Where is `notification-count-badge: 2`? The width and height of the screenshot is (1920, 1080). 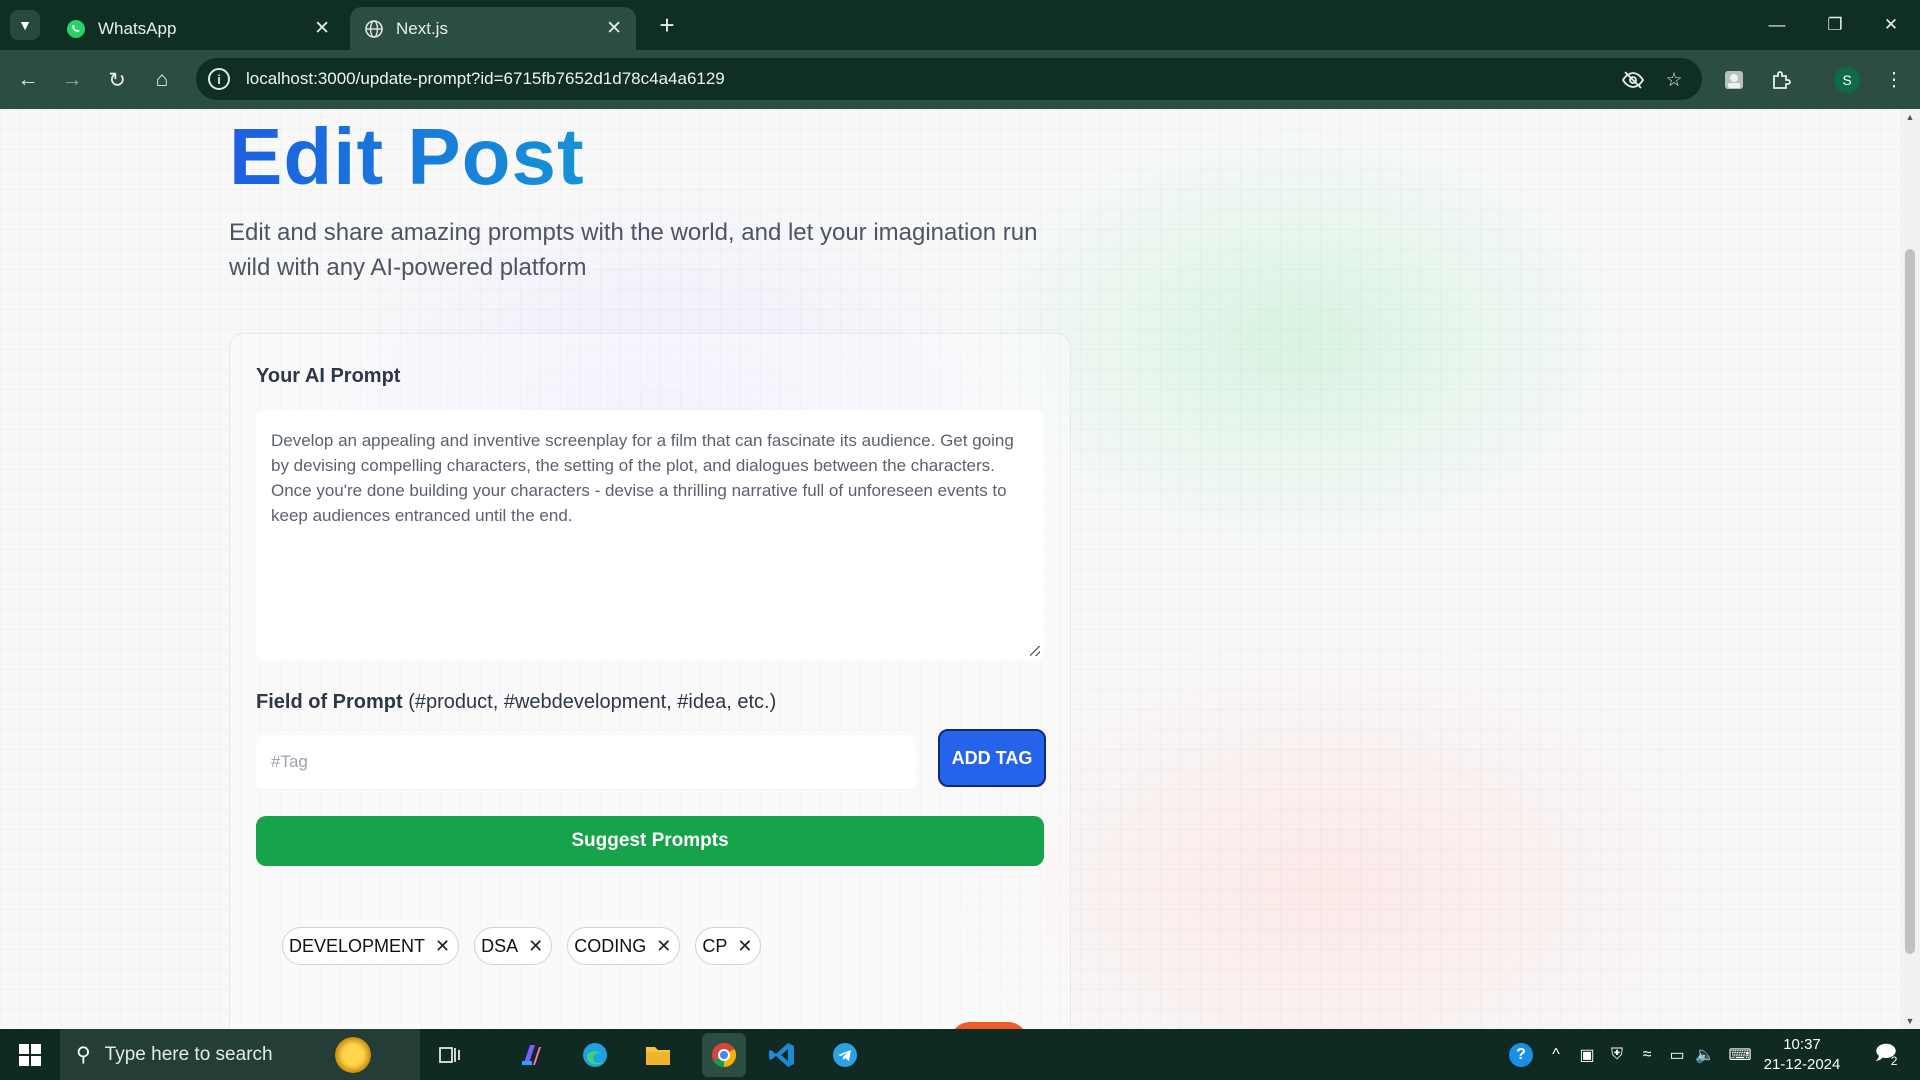
notification-count-badge: 2 is located at coordinates (1894, 1060).